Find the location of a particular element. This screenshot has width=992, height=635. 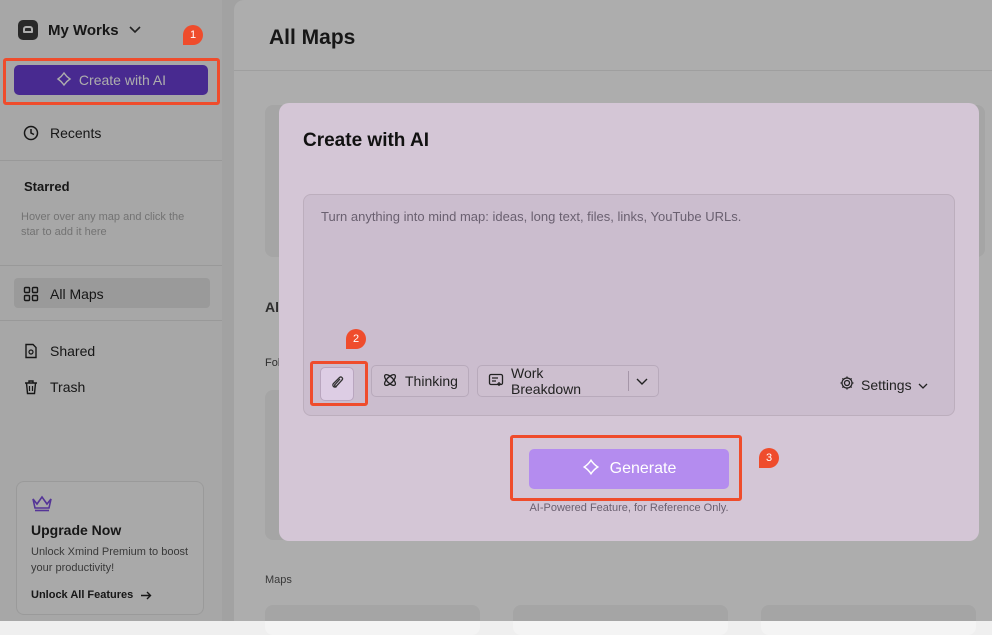

highlight-create-ai is located at coordinates (111, 81).